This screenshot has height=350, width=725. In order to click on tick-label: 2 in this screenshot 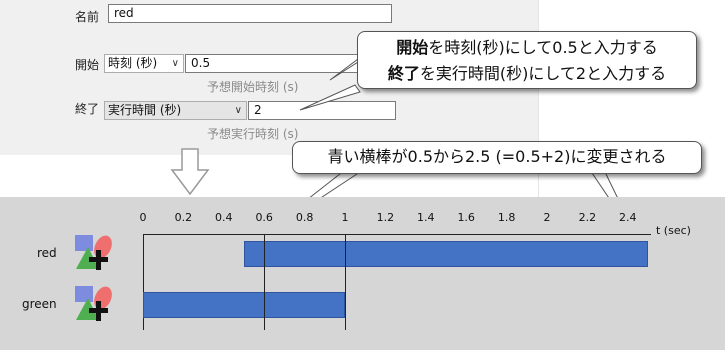, I will do `click(547, 217)`.